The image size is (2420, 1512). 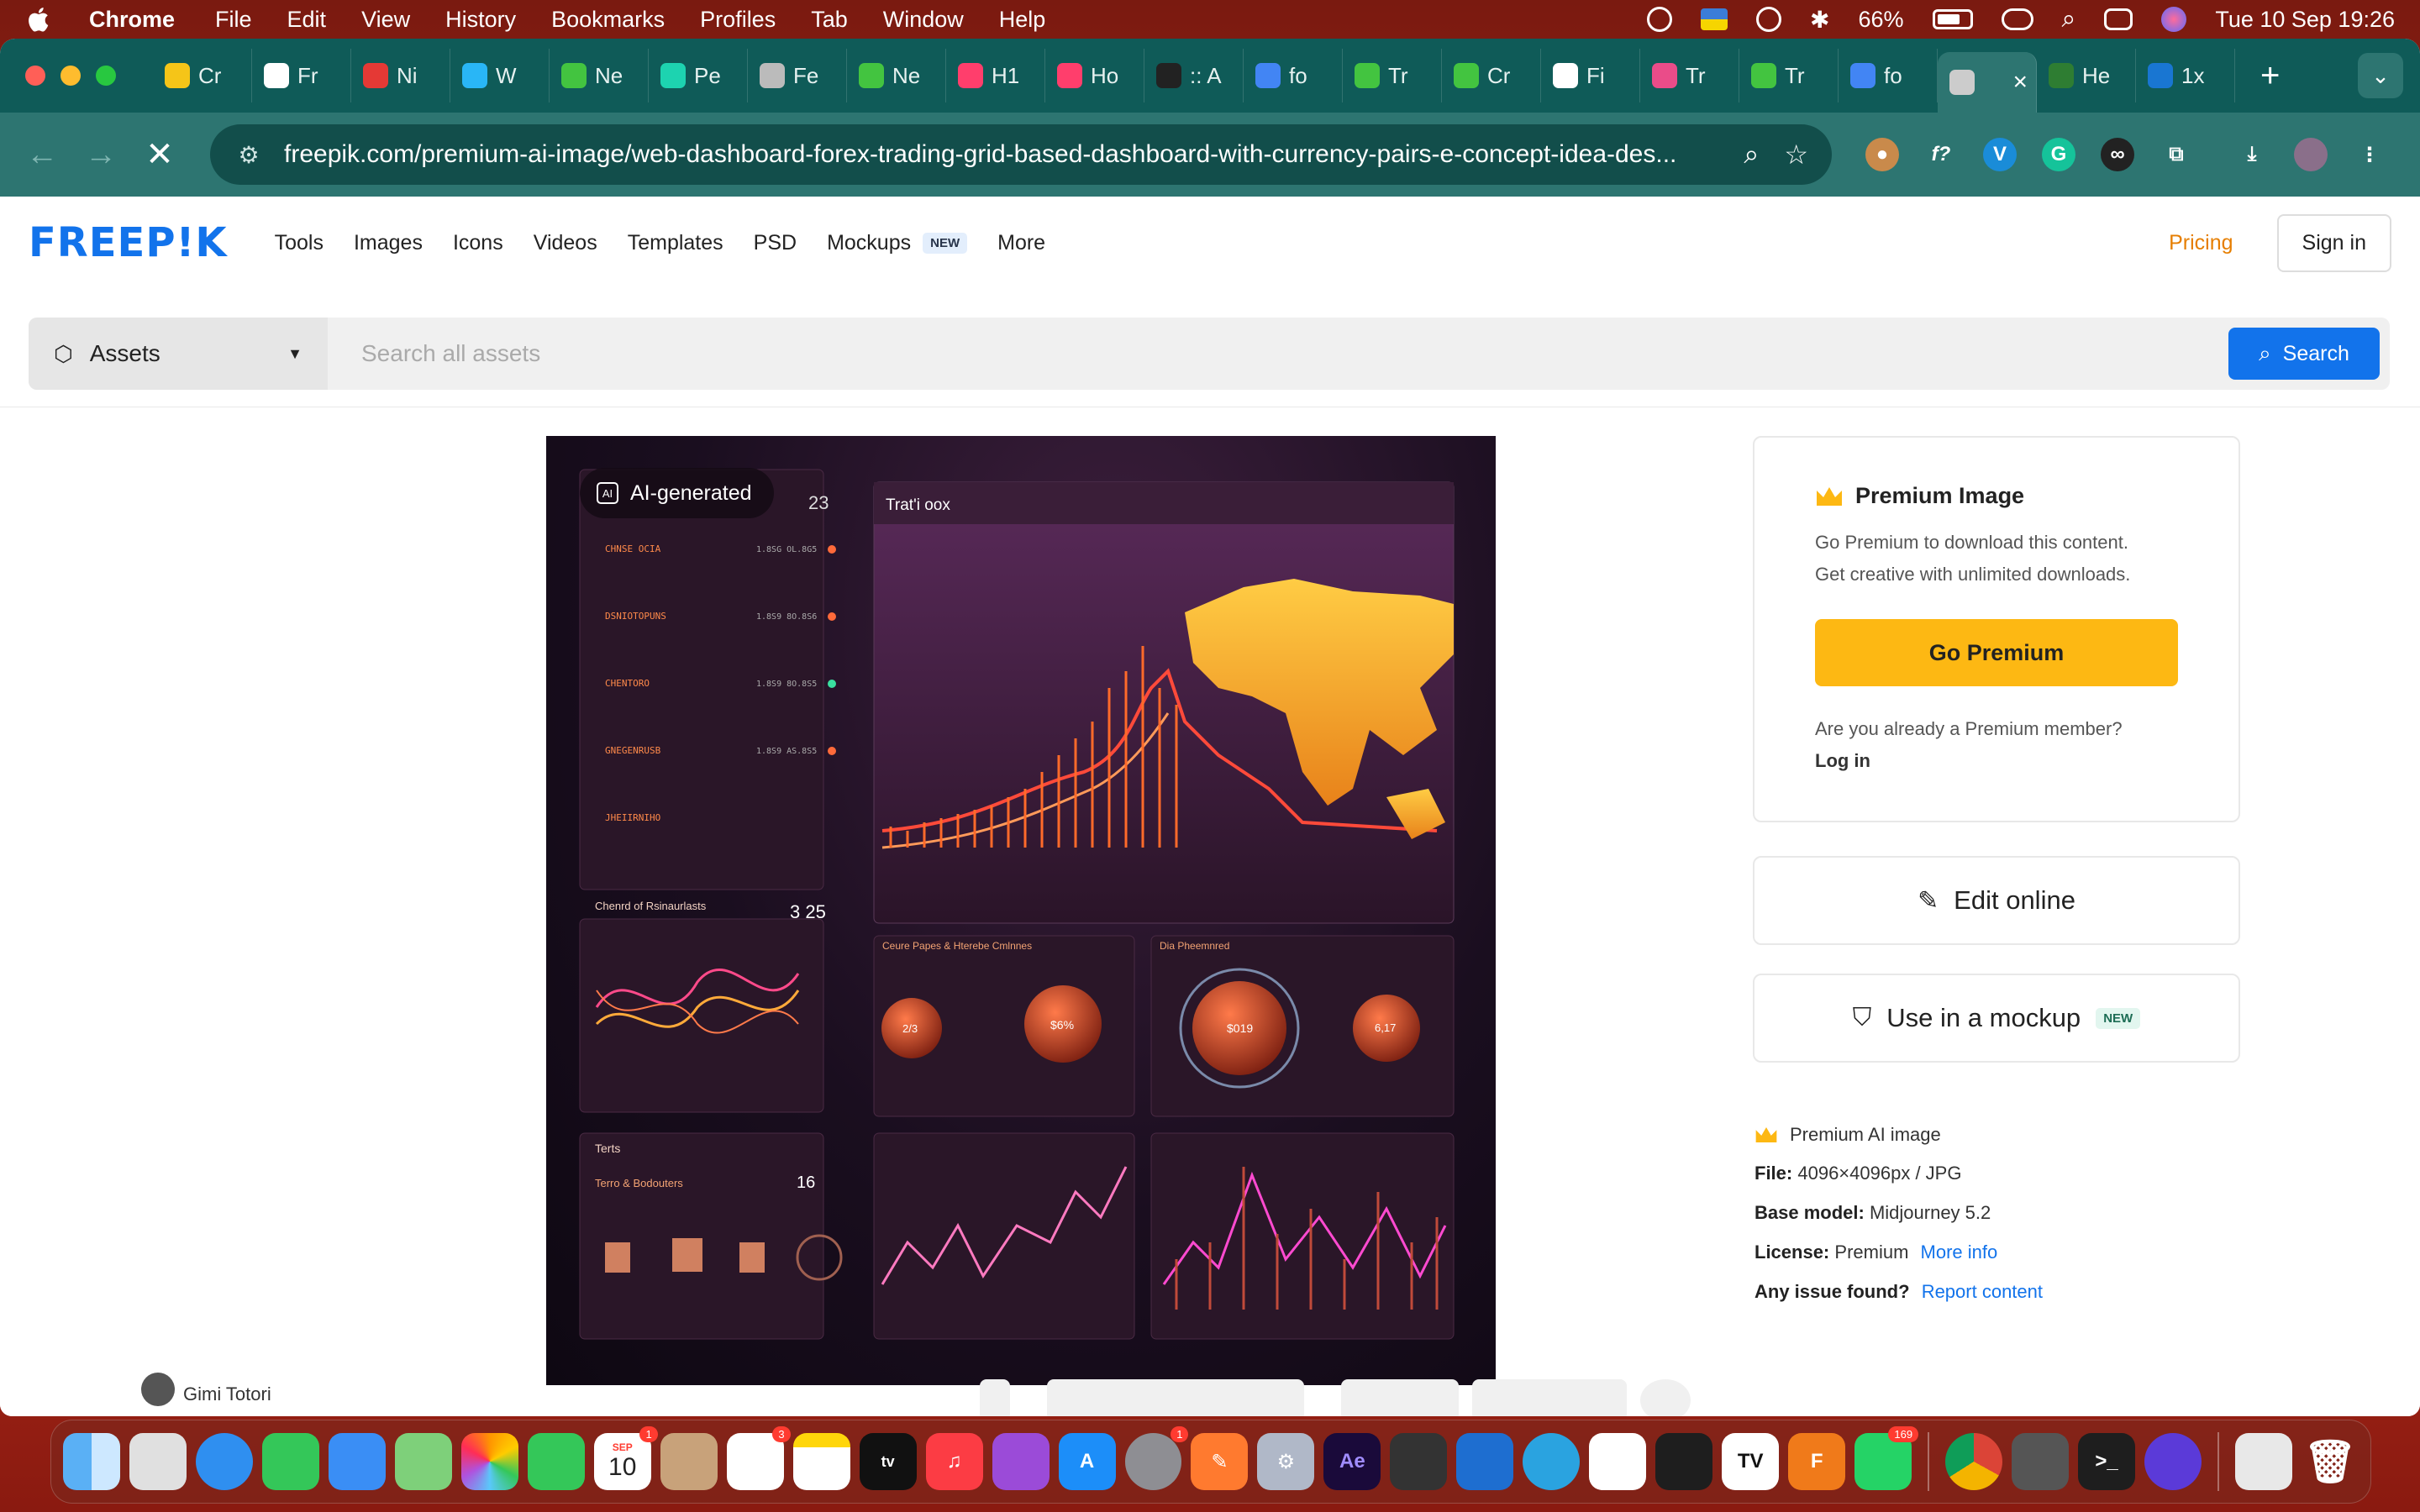 I want to click on telegram-icon, so click(x=1552, y=1461).